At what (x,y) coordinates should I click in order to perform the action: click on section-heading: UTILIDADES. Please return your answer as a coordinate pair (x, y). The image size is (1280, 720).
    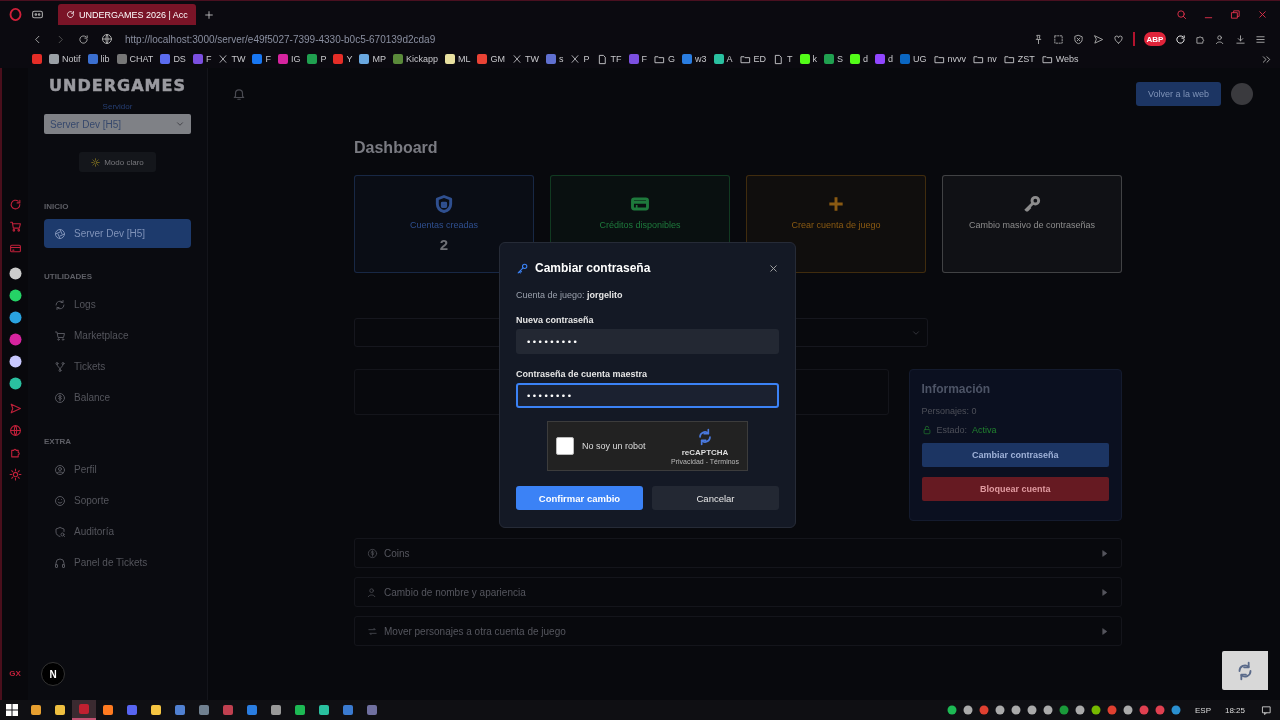
    Looking at the image, I should click on (68, 276).